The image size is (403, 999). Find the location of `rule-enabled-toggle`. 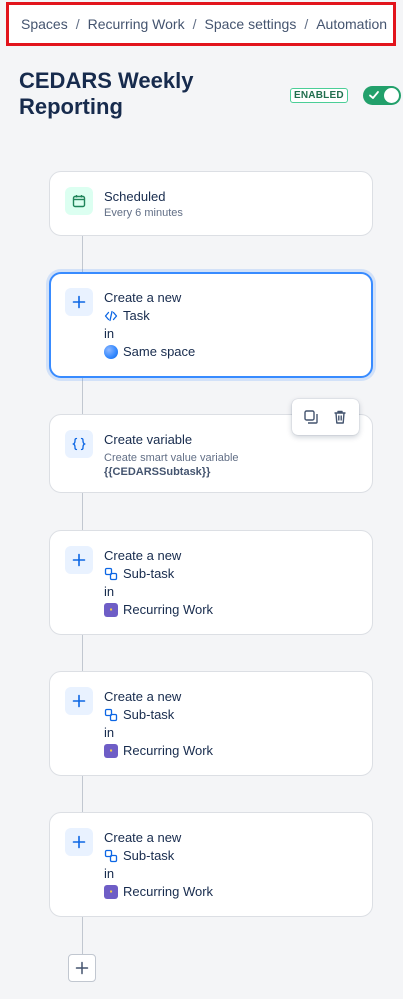

rule-enabled-toggle is located at coordinates (382, 95).